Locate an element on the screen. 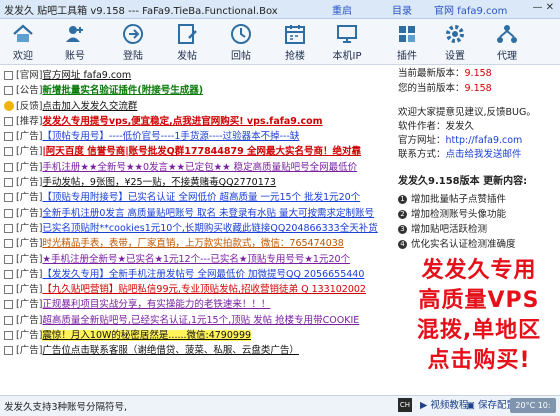  current-version-value: 9.158 is located at coordinates (478, 88).